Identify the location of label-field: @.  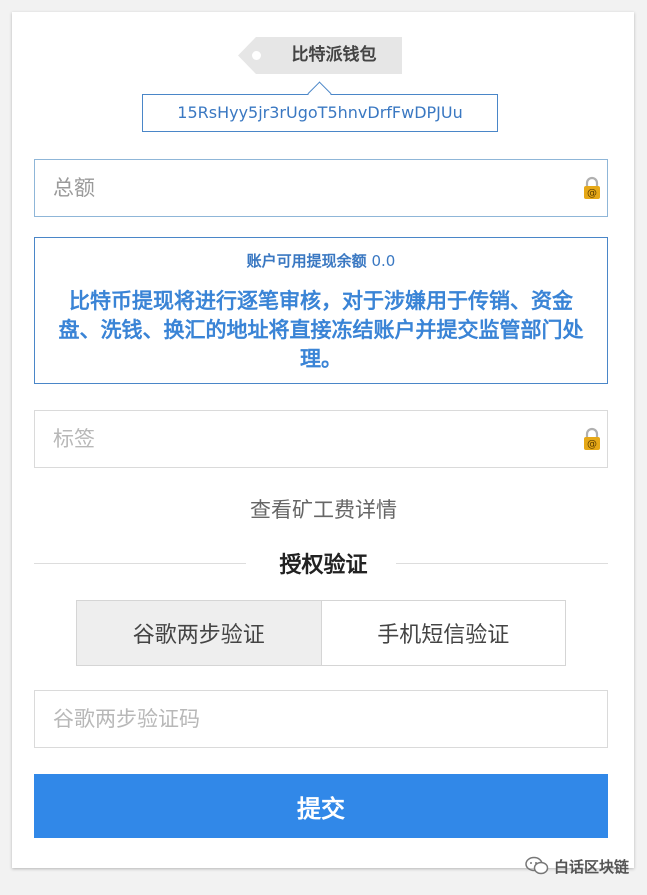
(321, 439).